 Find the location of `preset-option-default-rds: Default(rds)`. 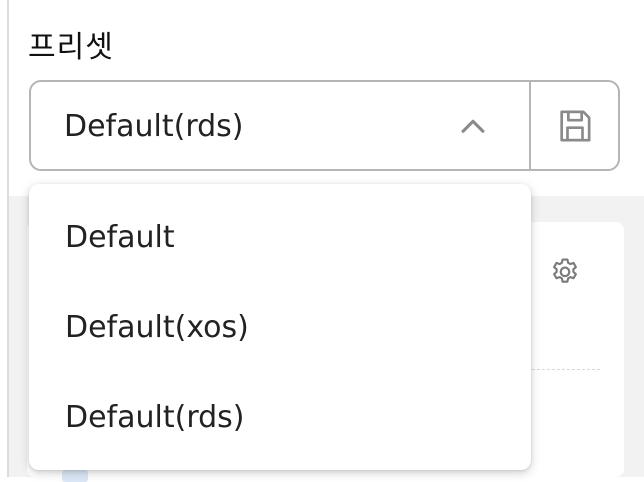

preset-option-default-rds: Default(rds) is located at coordinates (280, 417).